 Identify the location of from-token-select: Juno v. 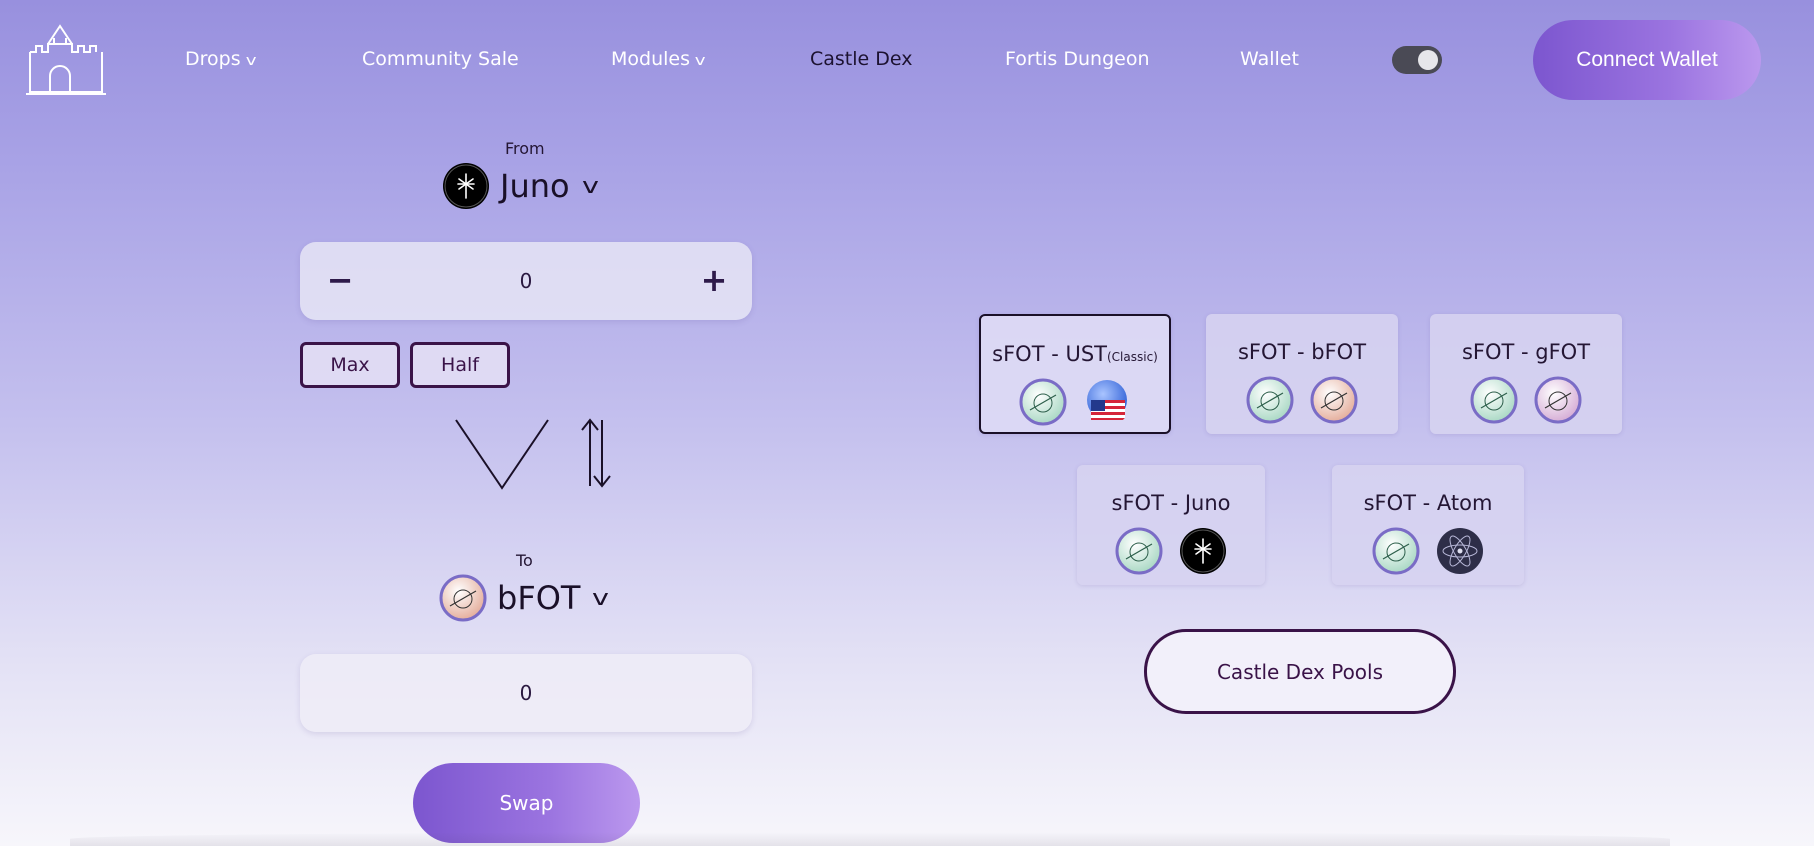
(520, 186).